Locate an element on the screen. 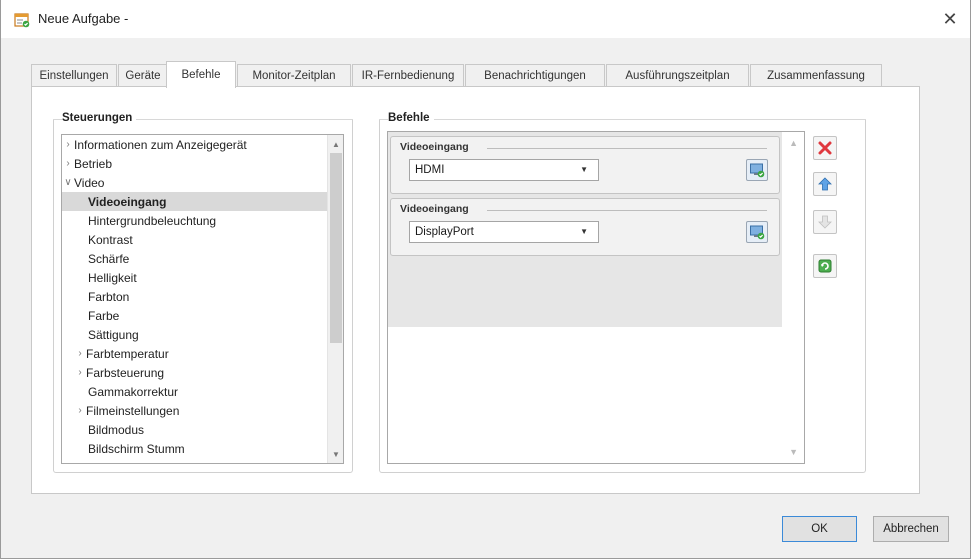  tree-item-label: Video is located at coordinates (89, 182).